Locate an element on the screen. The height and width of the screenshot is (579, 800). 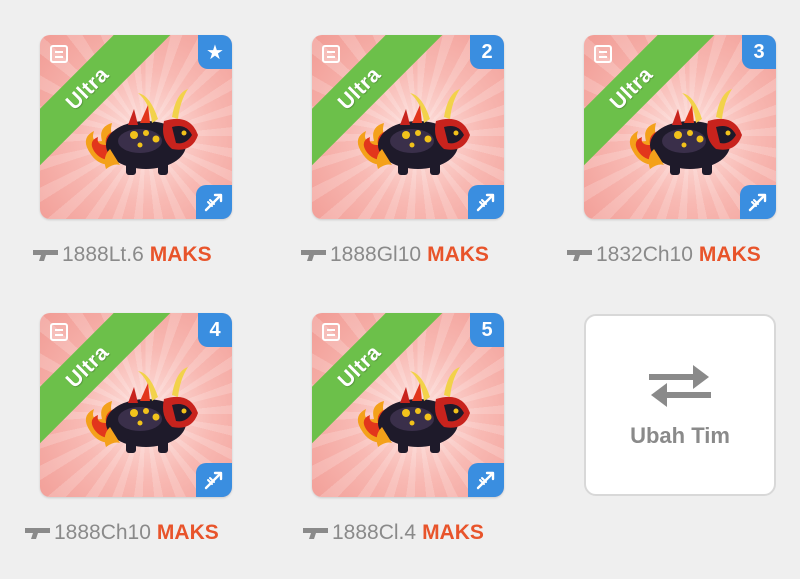
monster-card-3: Ultra 3 is located at coordinates (680, 127).